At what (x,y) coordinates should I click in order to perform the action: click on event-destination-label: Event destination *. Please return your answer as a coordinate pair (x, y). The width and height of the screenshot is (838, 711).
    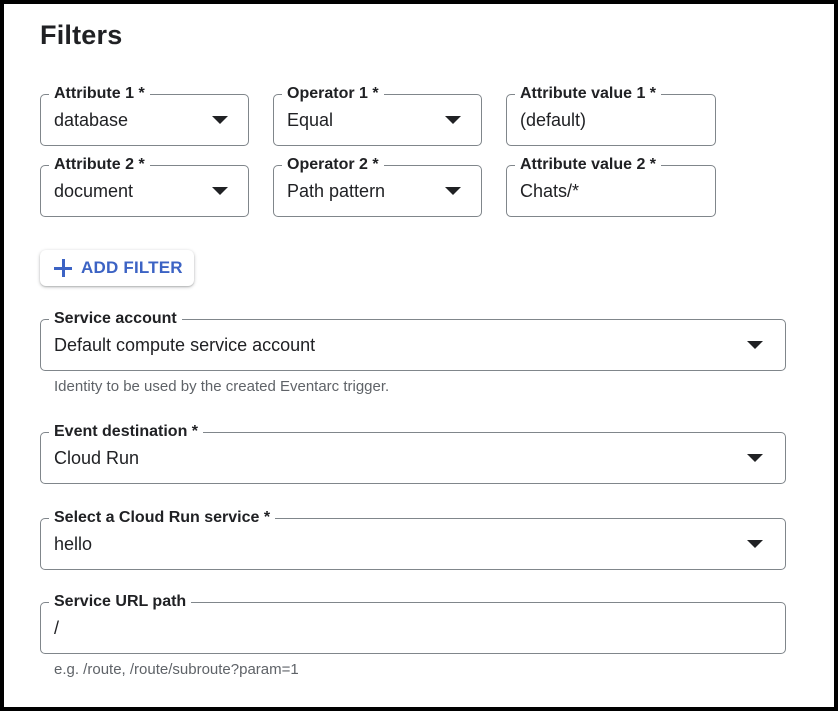
    Looking at the image, I should click on (126, 432).